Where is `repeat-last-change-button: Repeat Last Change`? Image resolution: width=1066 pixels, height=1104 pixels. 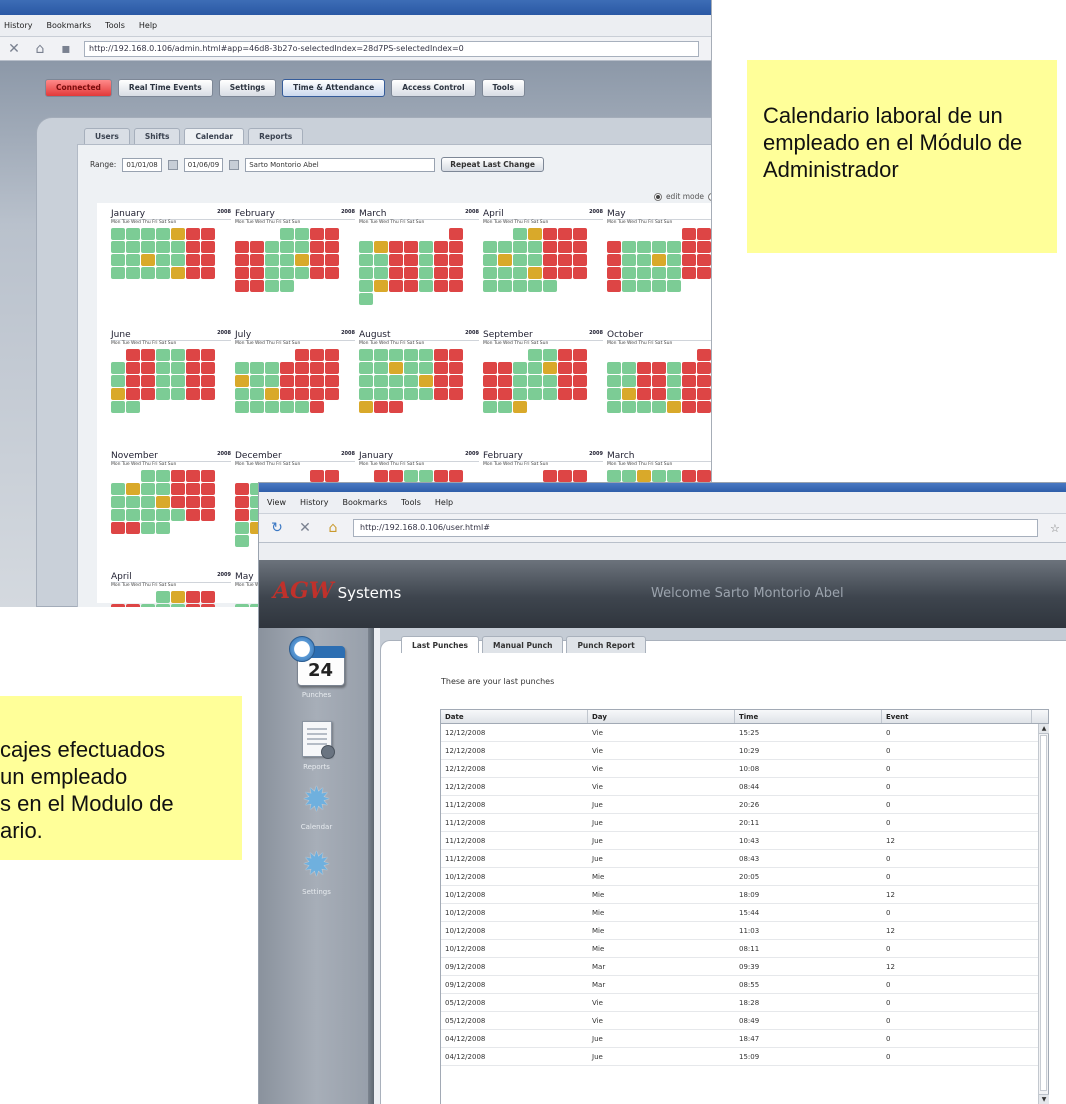
repeat-last-change-button: Repeat Last Change is located at coordinates (492, 164).